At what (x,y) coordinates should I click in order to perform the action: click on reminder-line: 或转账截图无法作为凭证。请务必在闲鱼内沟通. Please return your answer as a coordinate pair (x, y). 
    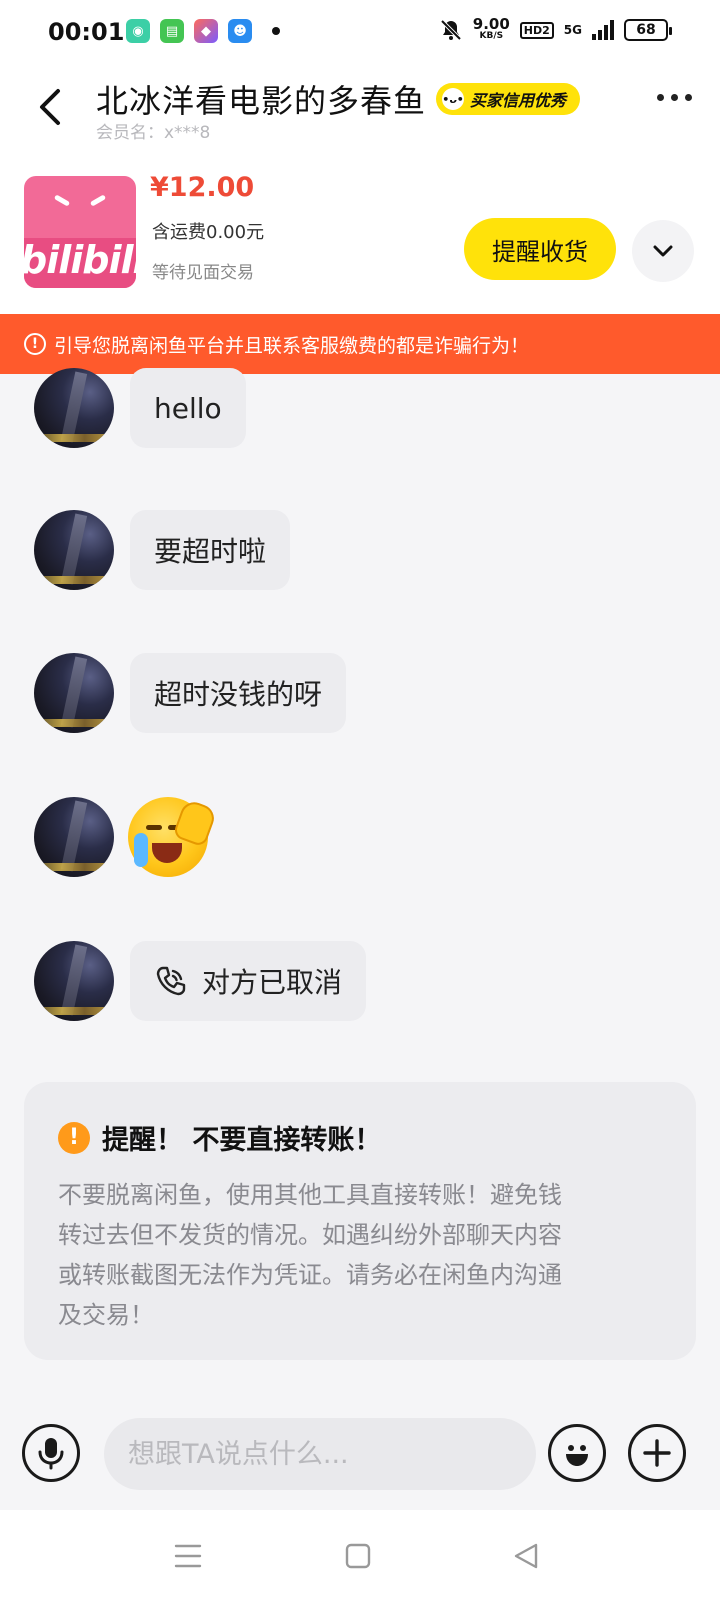
    Looking at the image, I should click on (310, 1275).